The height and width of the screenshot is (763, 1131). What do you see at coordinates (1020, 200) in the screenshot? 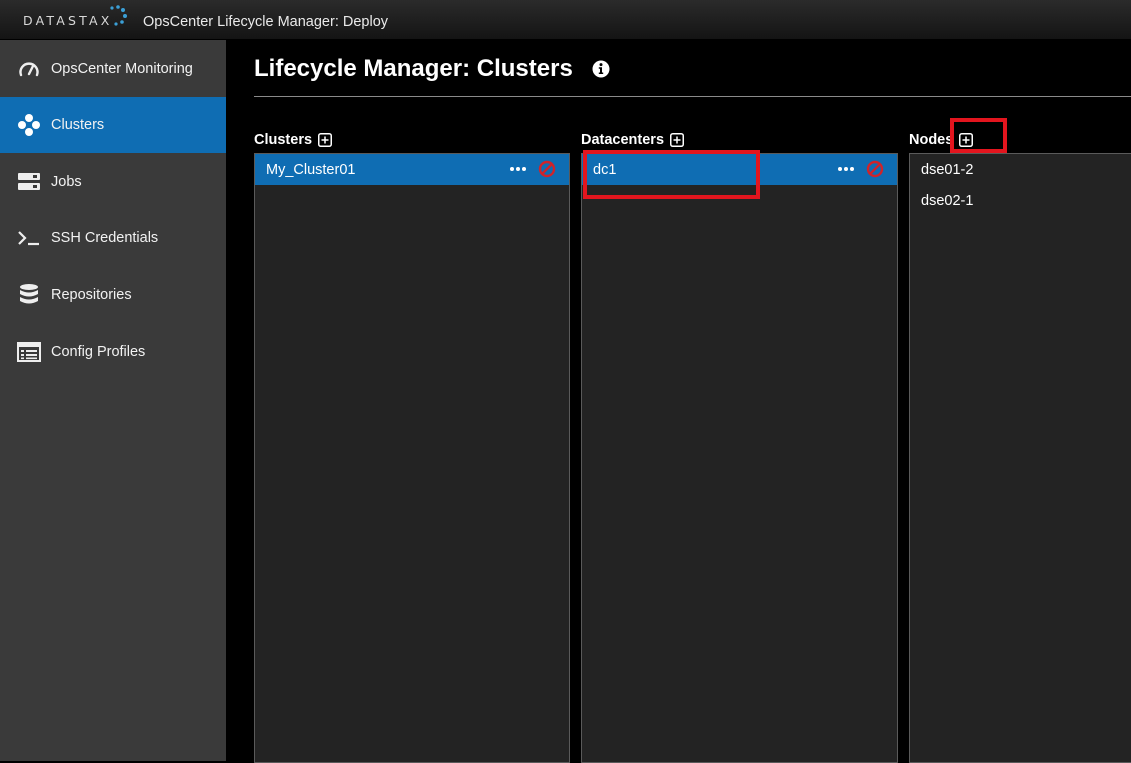
I see `node-row: dse02-1` at bounding box center [1020, 200].